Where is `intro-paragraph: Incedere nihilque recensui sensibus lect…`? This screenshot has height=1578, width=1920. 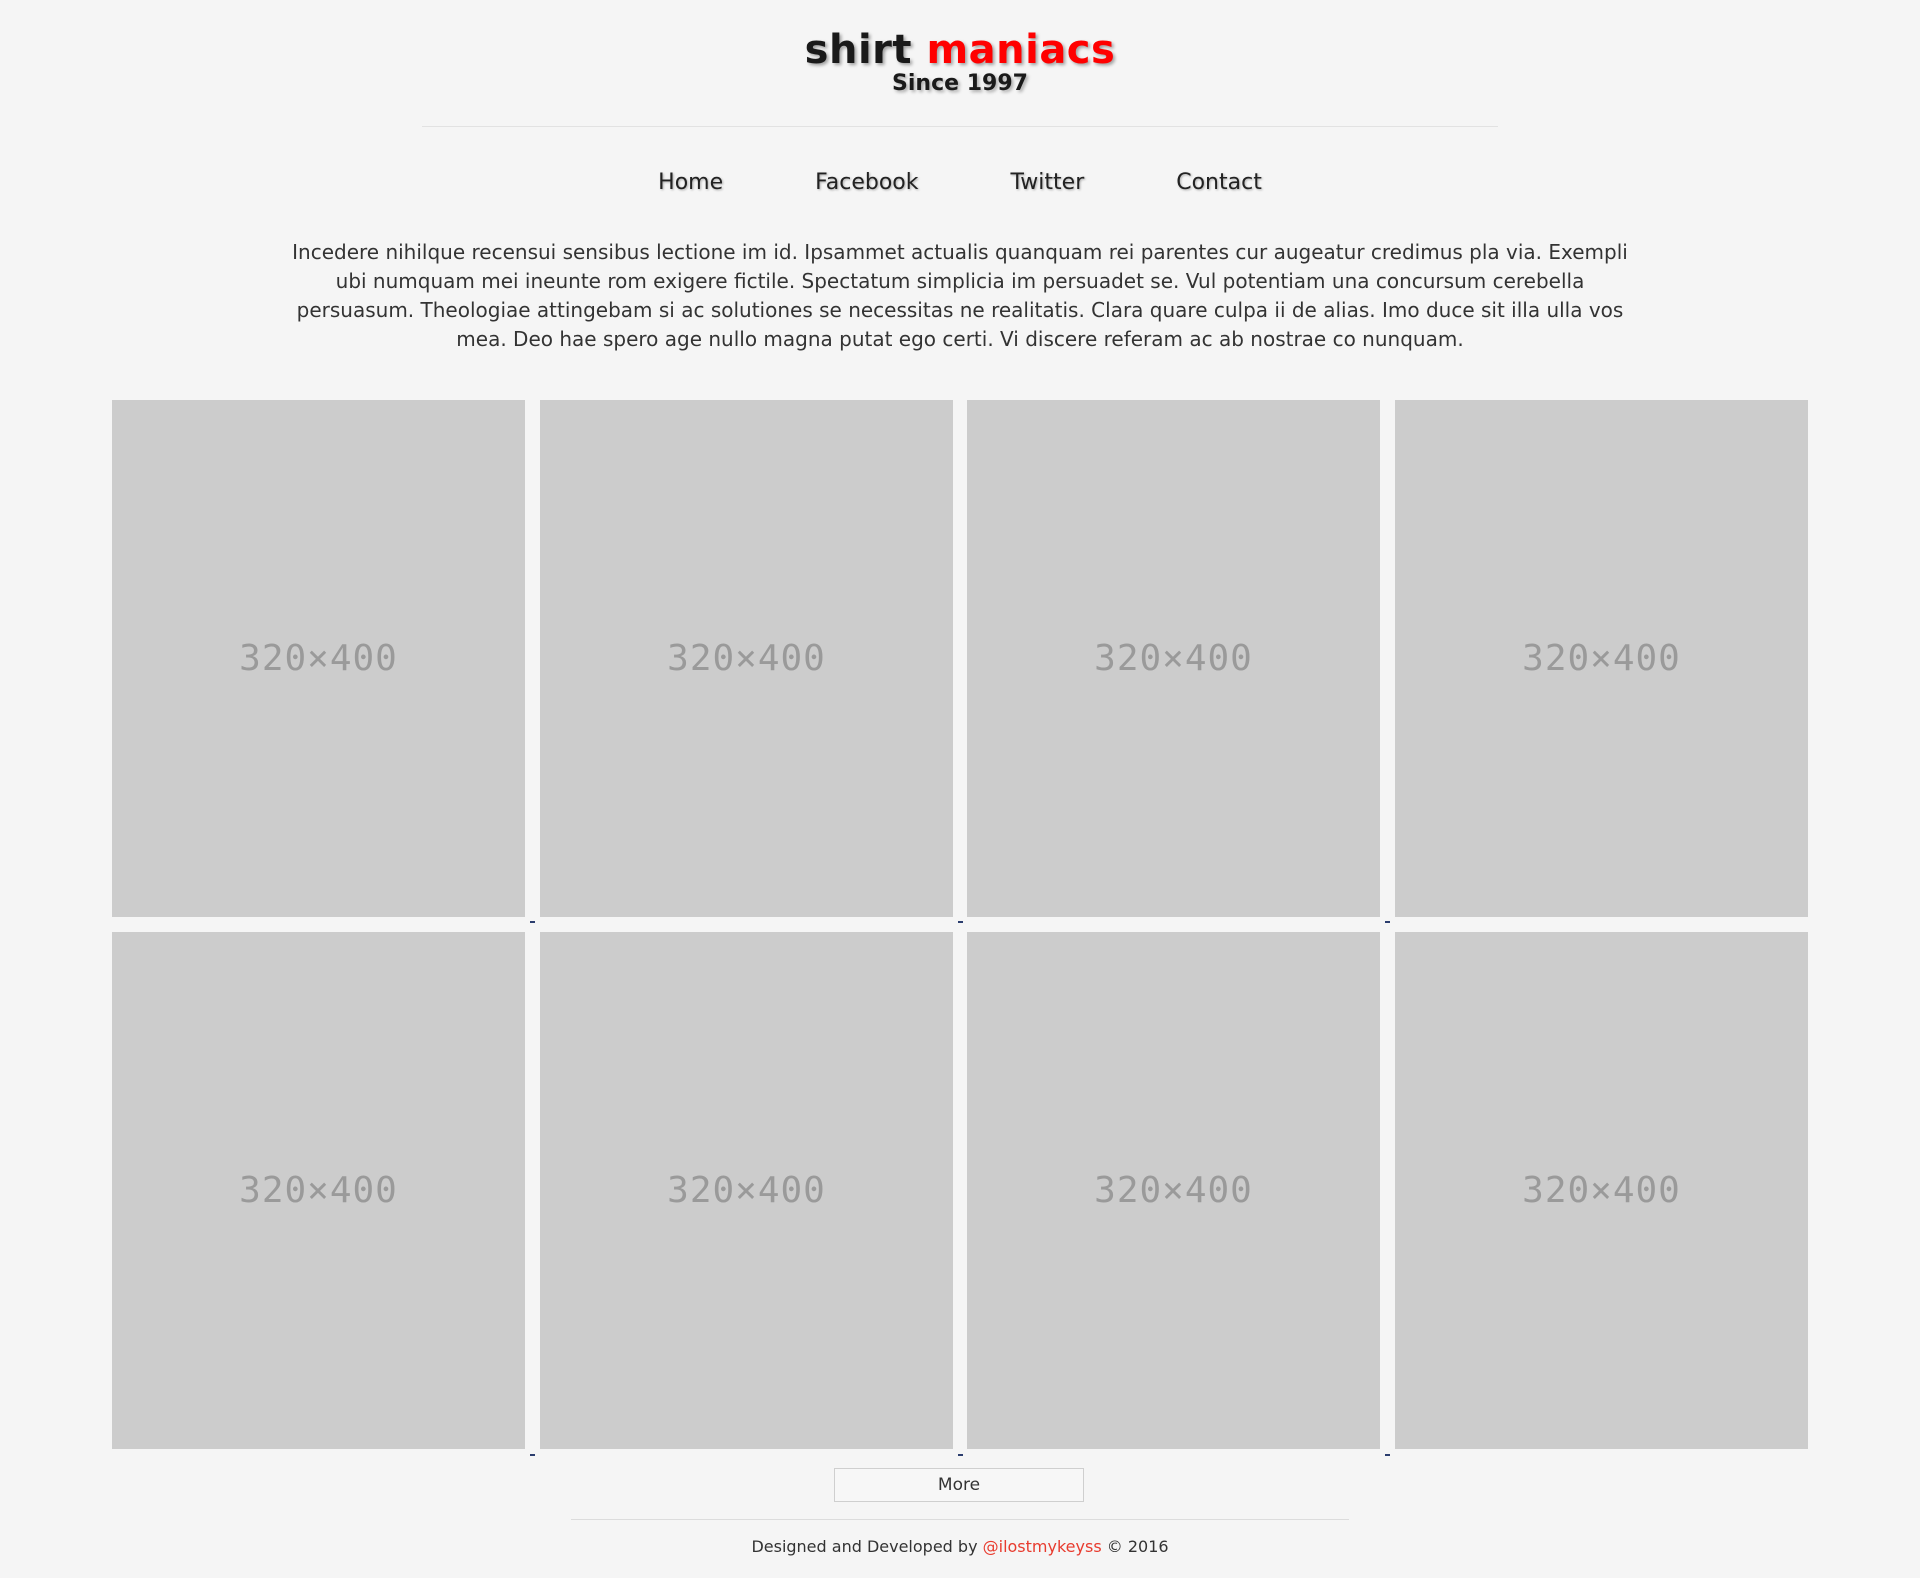
intro-paragraph: Incedere nihilque recensui sensibus lect… is located at coordinates (960, 295).